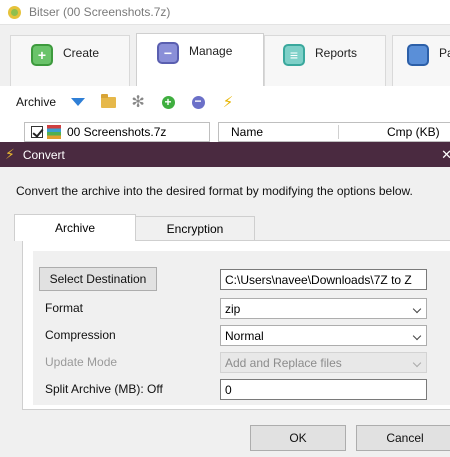  What do you see at coordinates (233, 308) in the screenshot?
I see `format-value: zip` at bounding box center [233, 308].